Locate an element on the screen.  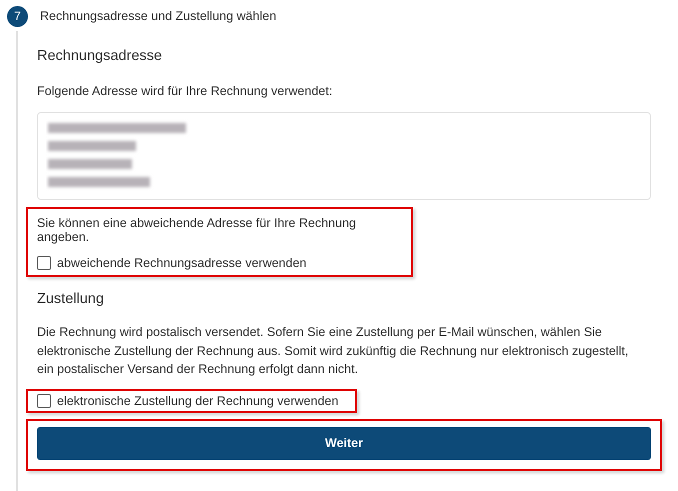
step-title: Rechnungsadresse und Zustellung wählen is located at coordinates (158, 16).